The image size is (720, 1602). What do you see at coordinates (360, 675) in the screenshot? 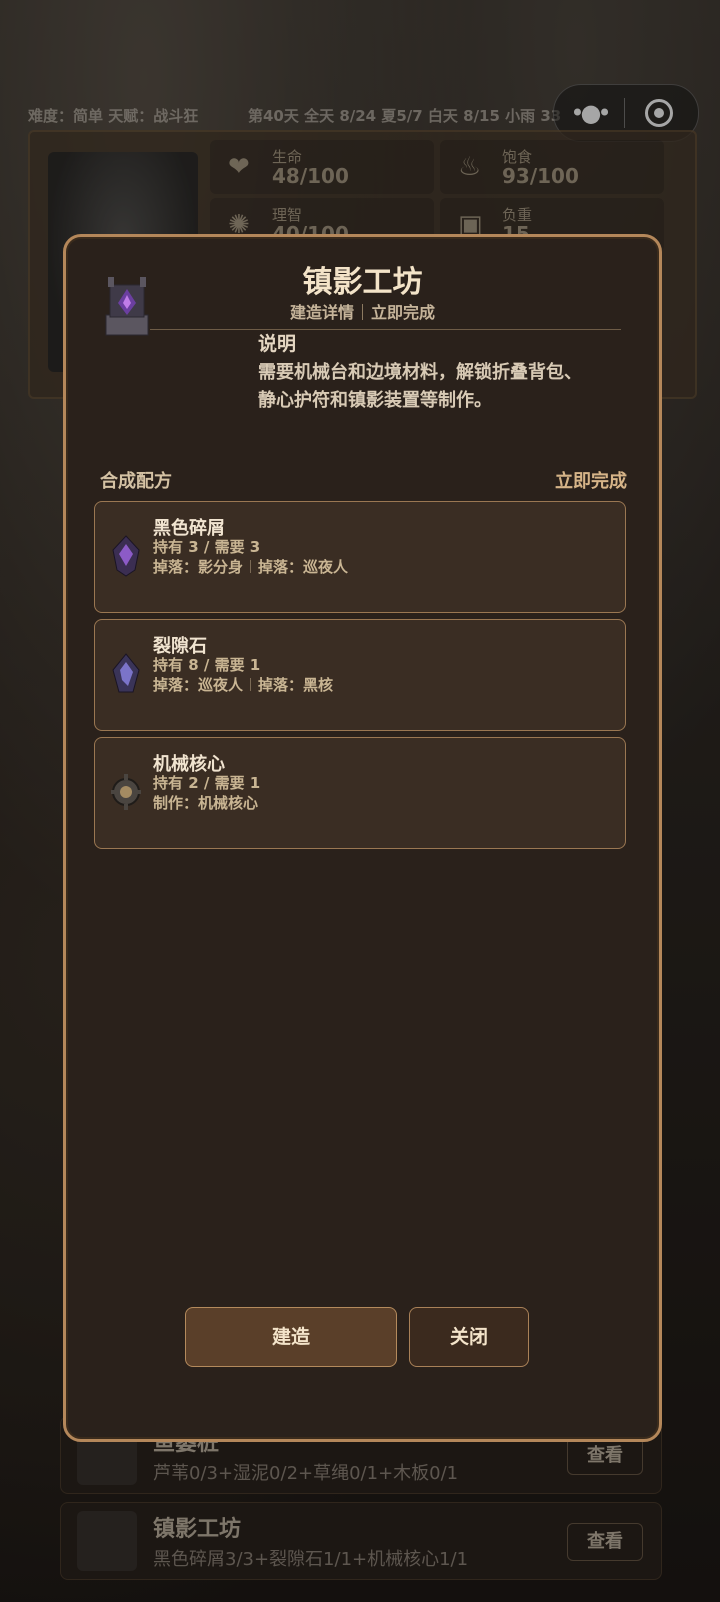
I see `ingredient-row: 裂隙石 持有 8 / 需要 1 掉落：巡夜人 掉落：黑核` at bounding box center [360, 675].